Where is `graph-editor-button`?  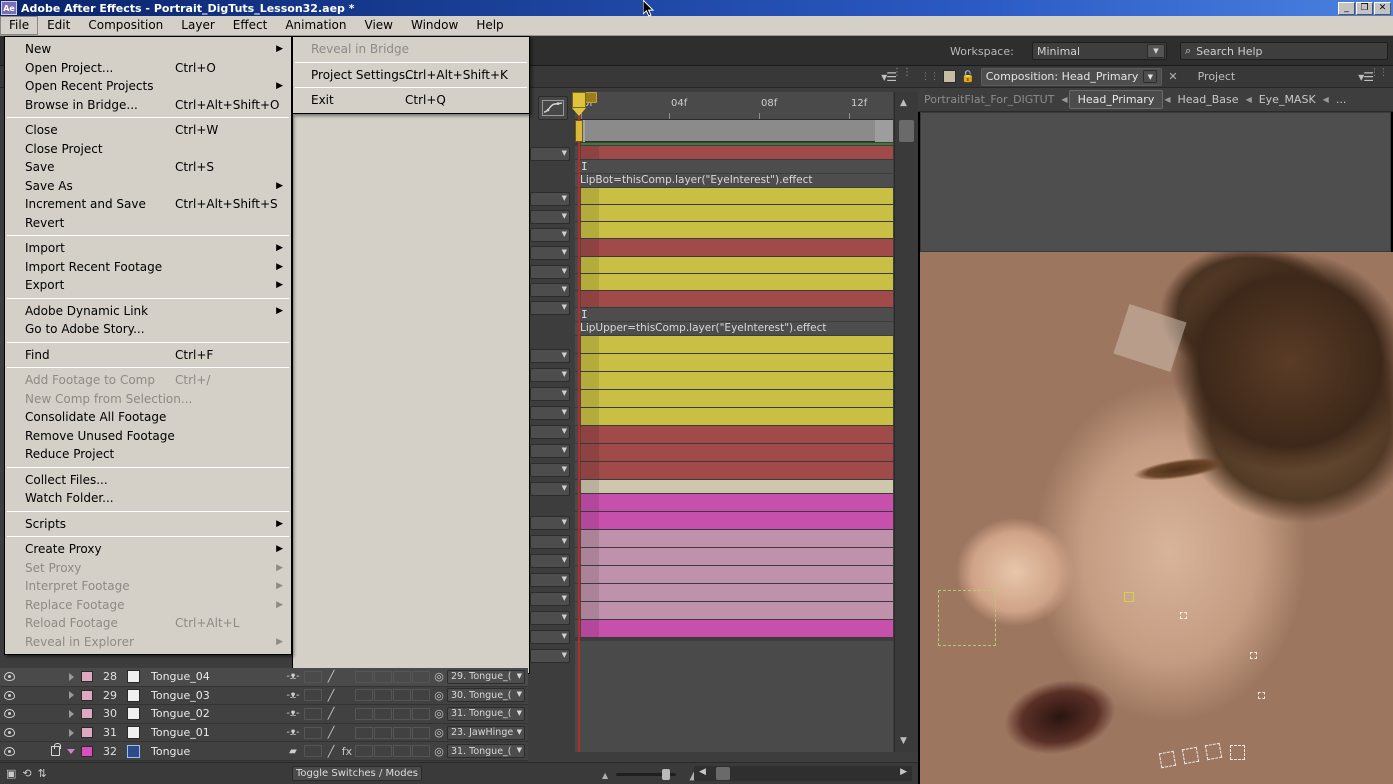 graph-editor-button is located at coordinates (553, 108).